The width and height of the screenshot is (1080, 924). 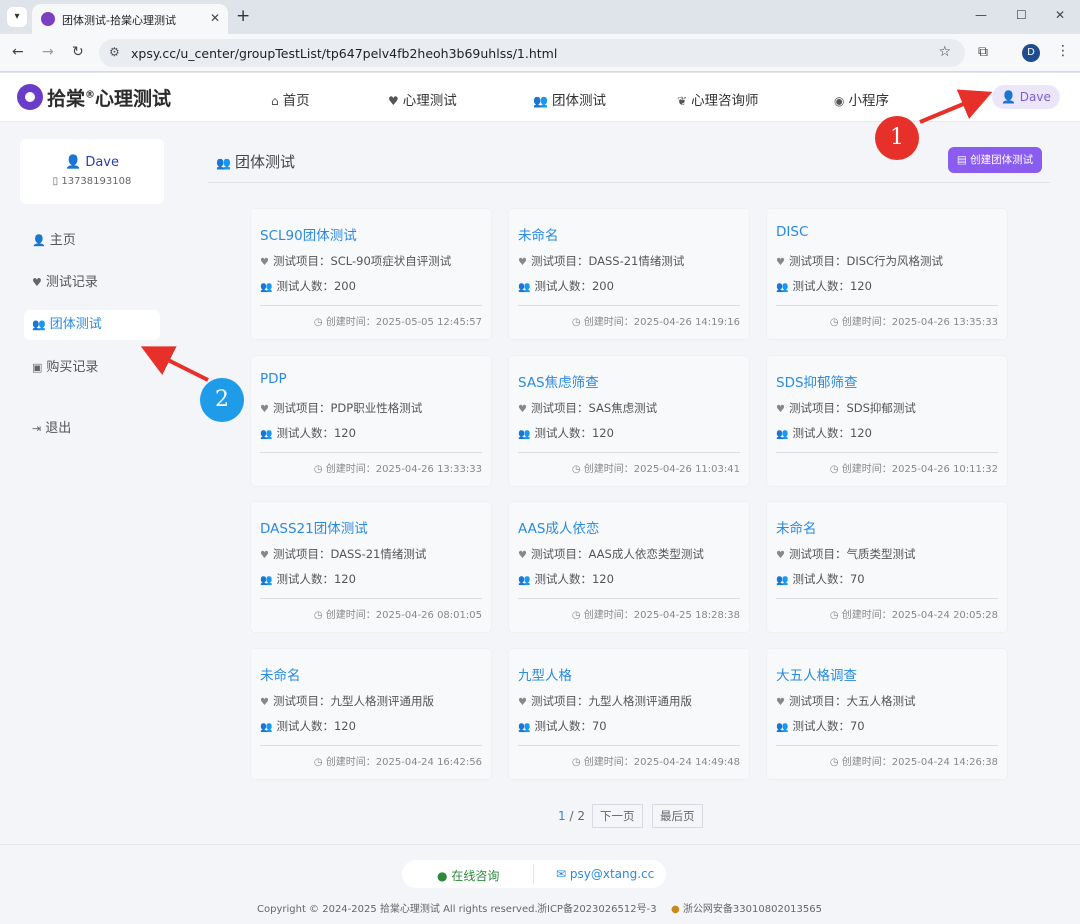 What do you see at coordinates (897, 138) in the screenshot?
I see `annotation-marker-1: 1` at bounding box center [897, 138].